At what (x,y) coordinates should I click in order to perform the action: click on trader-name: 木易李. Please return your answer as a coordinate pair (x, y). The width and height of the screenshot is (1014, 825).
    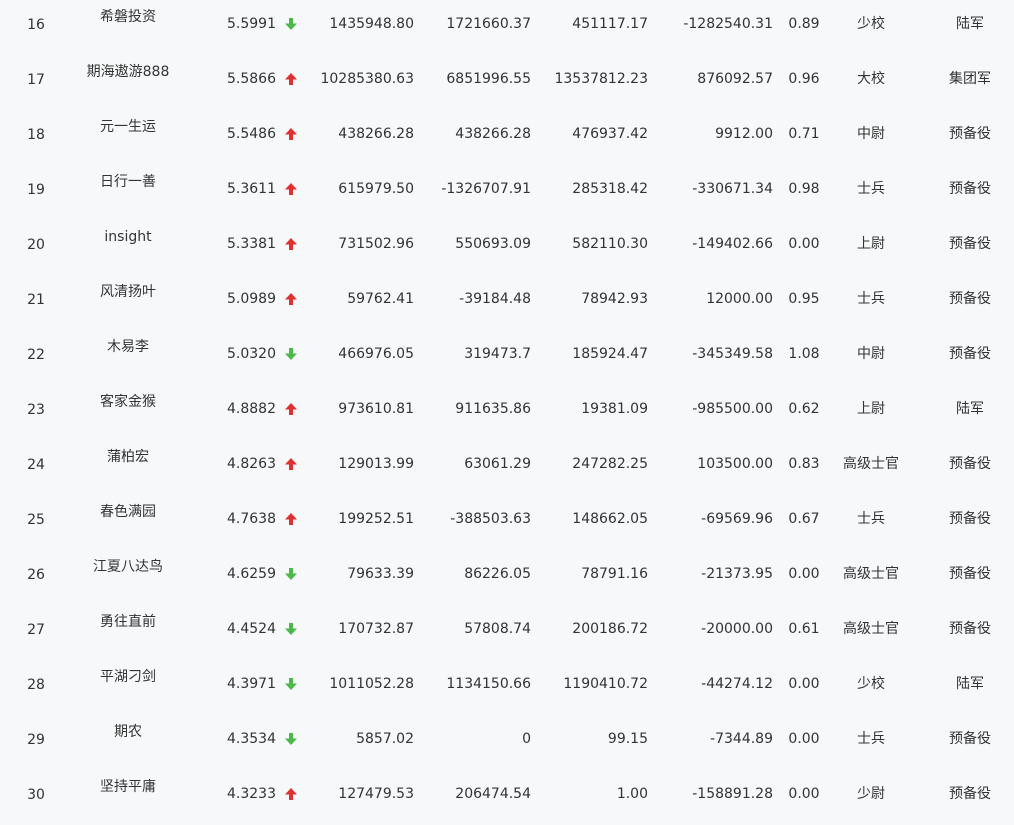
    Looking at the image, I should click on (128, 347).